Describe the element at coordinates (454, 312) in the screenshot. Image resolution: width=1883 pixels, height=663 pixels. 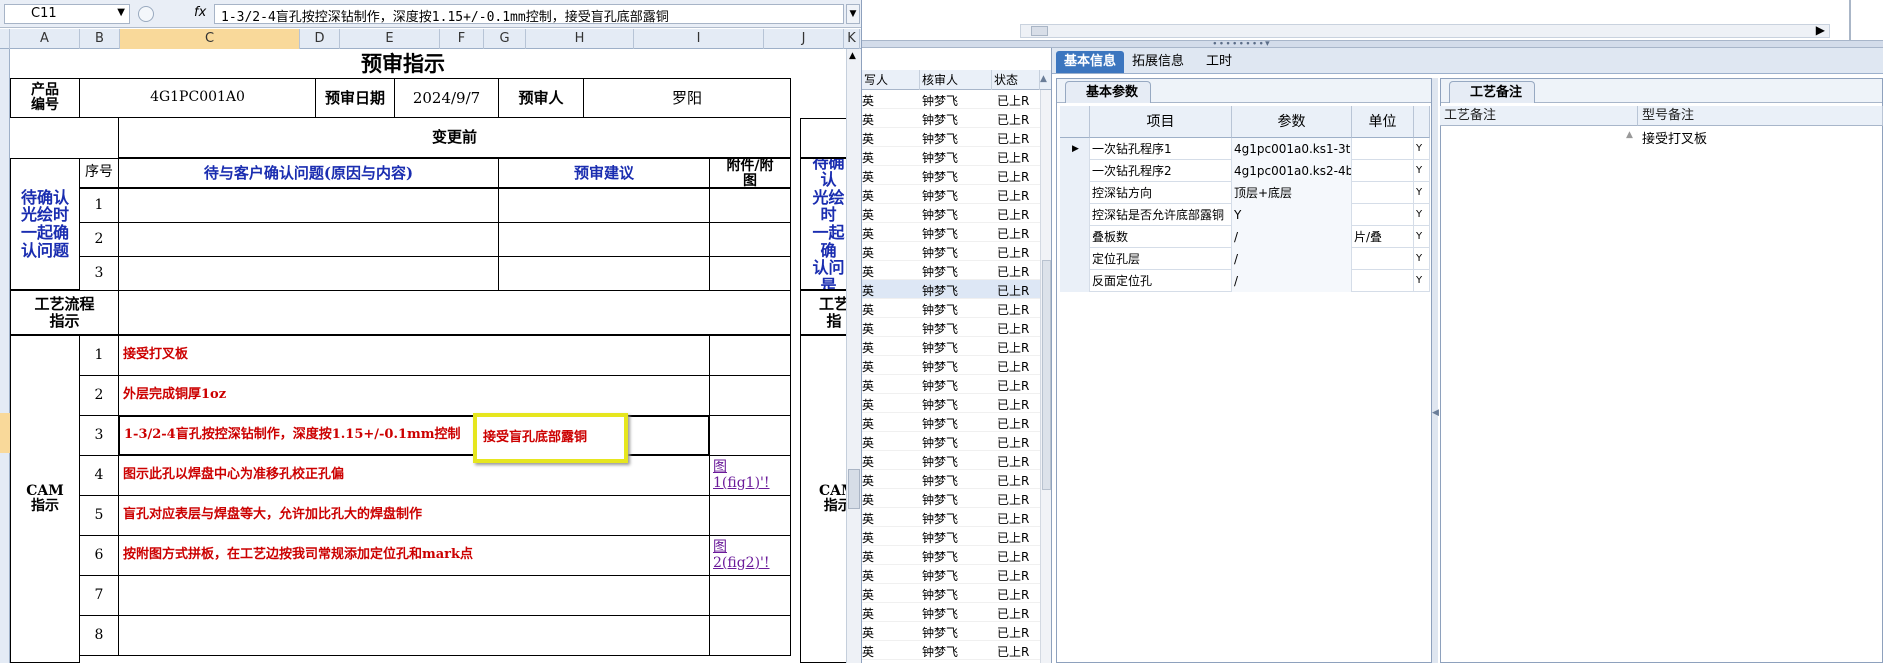
I see `process-cell` at that location.